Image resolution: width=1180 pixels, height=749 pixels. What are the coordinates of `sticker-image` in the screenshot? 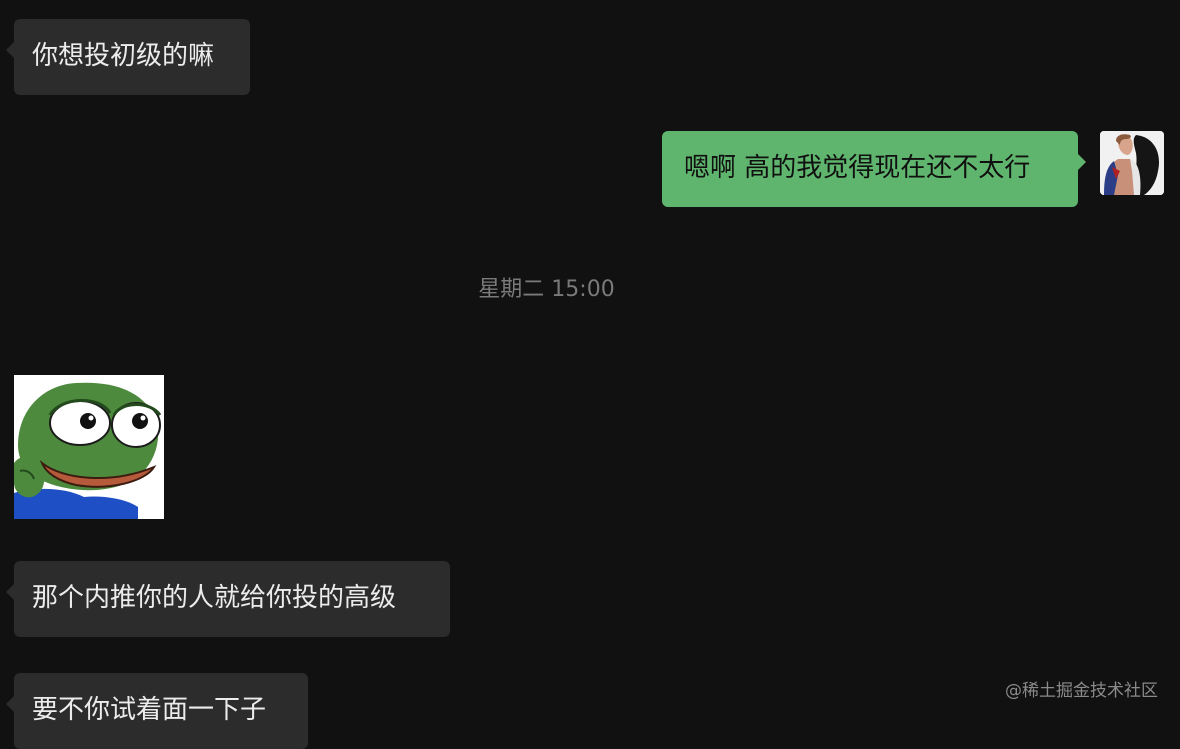 It's located at (89, 447).